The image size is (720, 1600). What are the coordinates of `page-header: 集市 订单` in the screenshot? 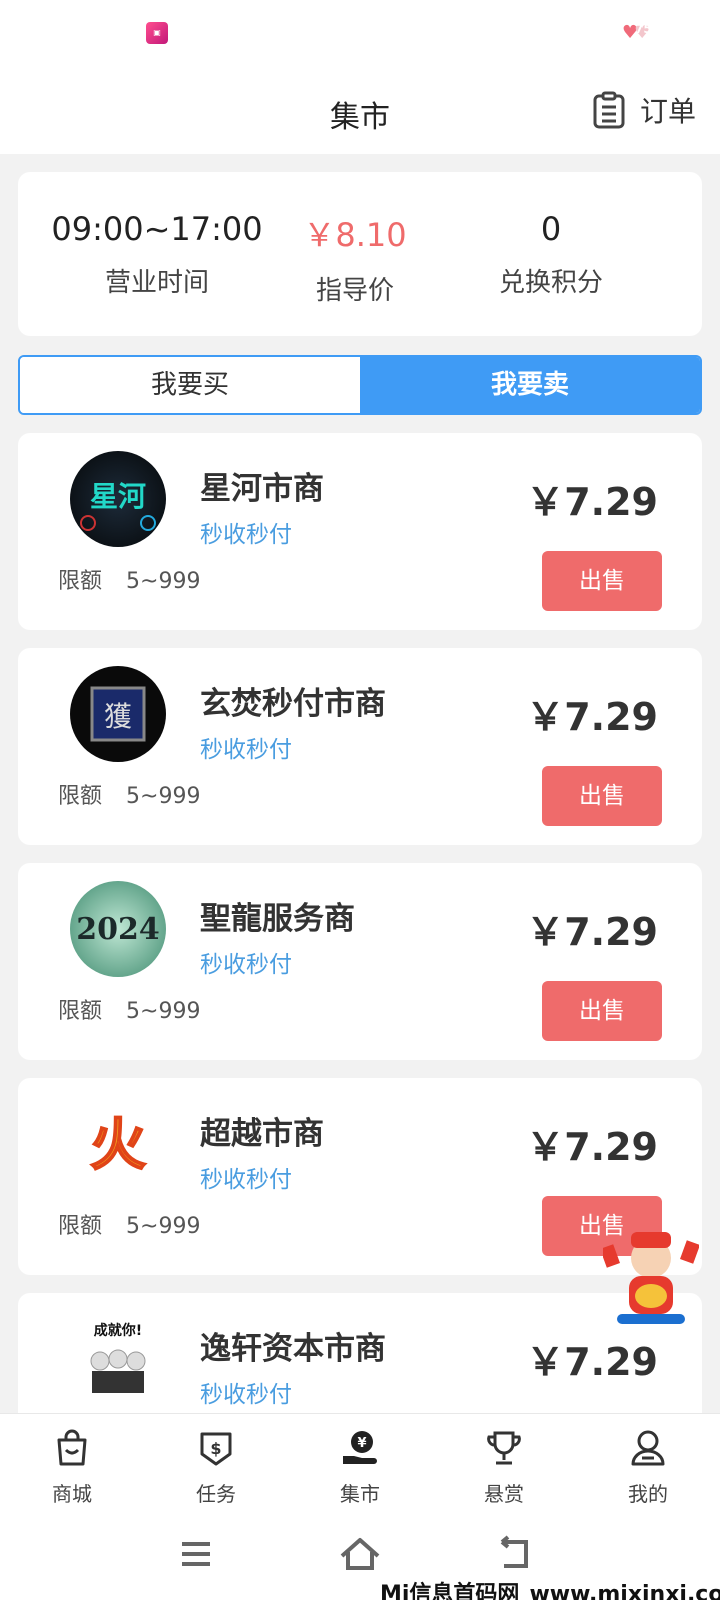 It's located at (360, 112).